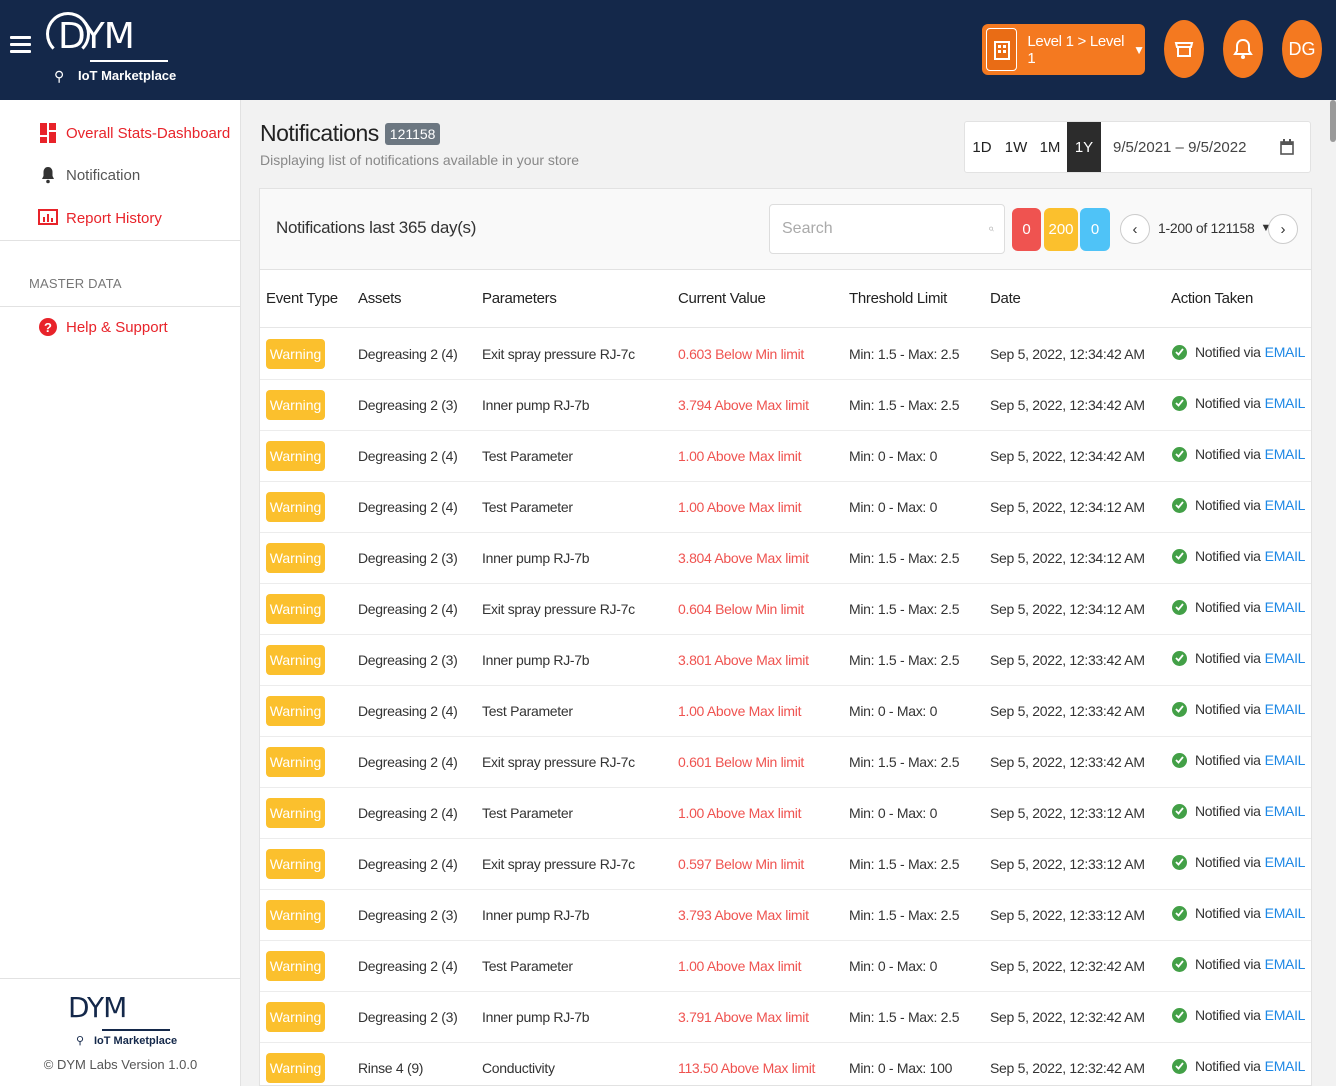 The height and width of the screenshot is (1086, 1336). What do you see at coordinates (1061, 229) in the screenshot?
I see `warning-count-pill: 200` at bounding box center [1061, 229].